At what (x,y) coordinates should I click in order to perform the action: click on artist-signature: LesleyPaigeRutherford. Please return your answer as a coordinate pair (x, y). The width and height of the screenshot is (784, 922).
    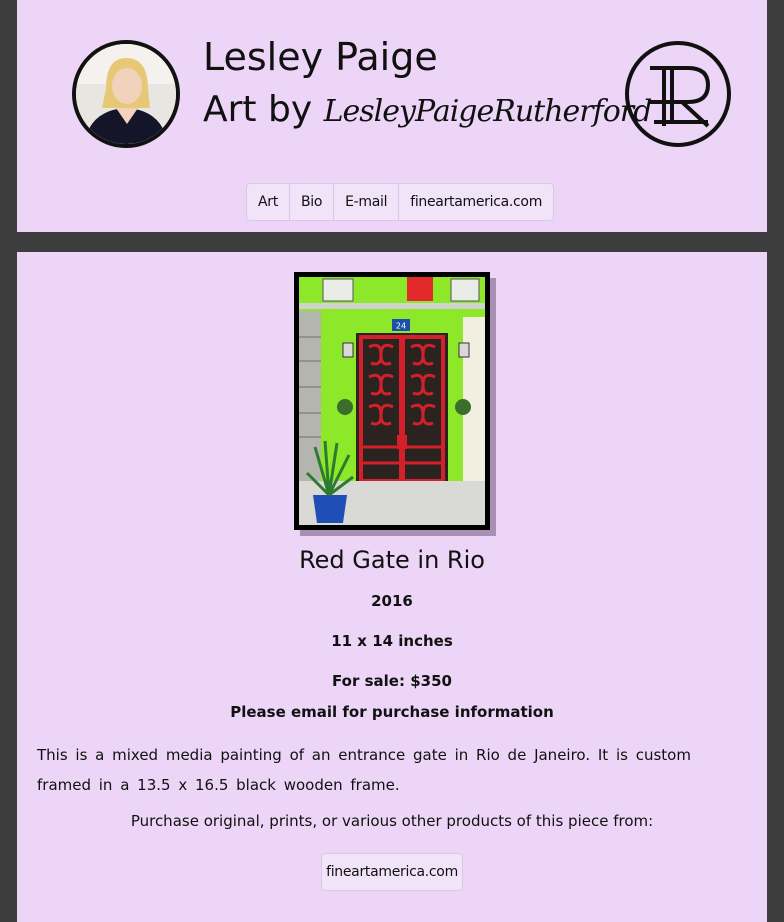
    Looking at the image, I should click on (488, 111).